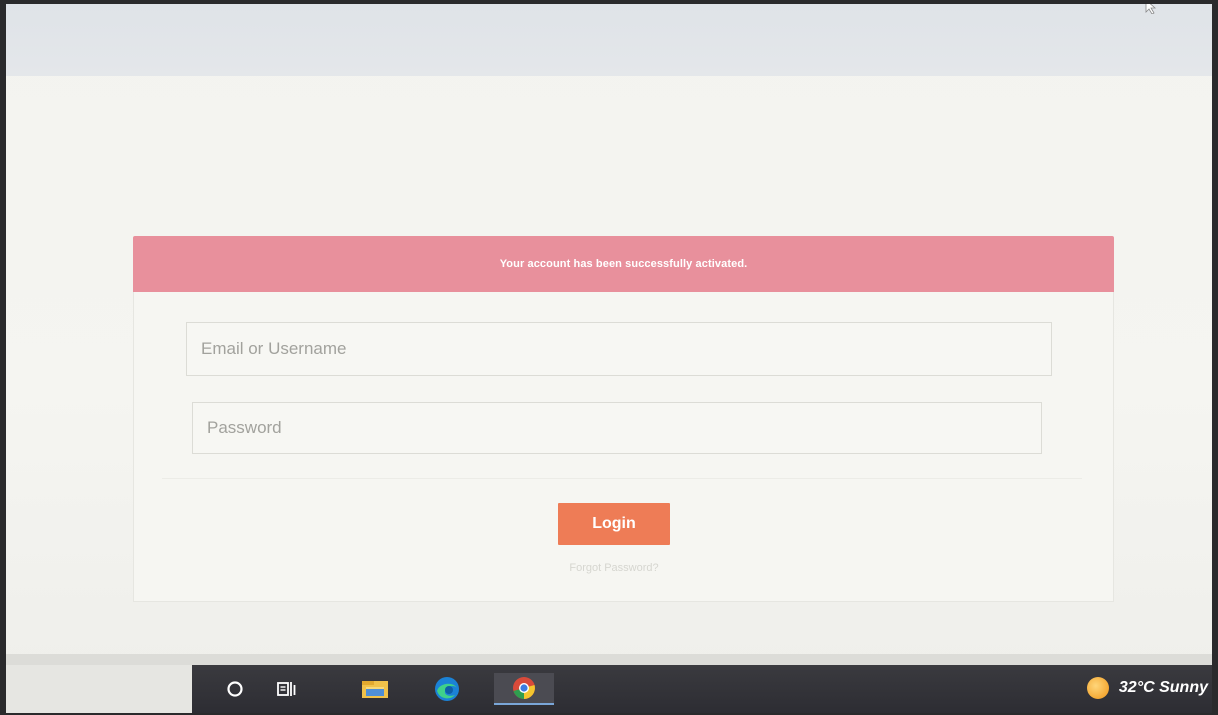 The width and height of the screenshot is (1218, 715). I want to click on browser-top-area, so click(609, 40).